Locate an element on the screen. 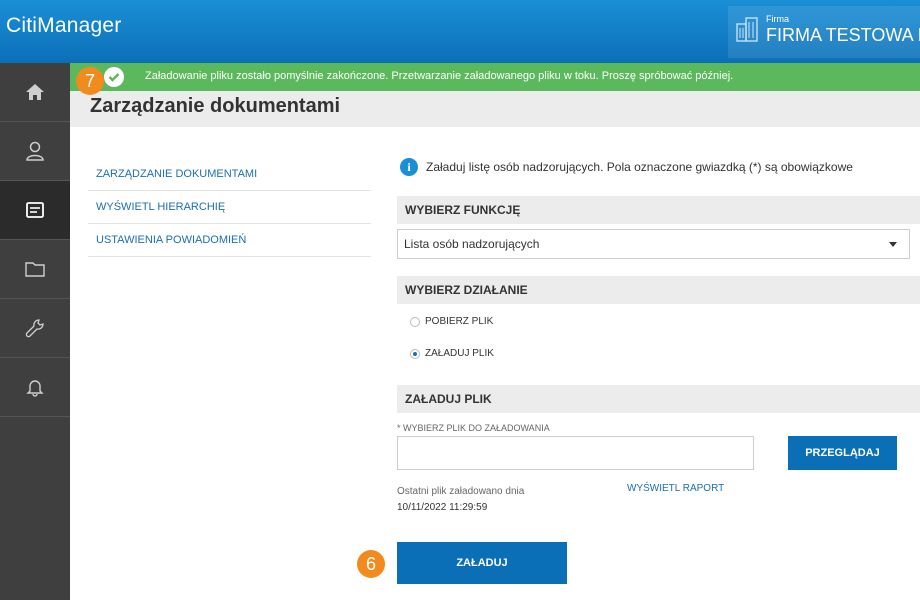 Image resolution: width=920 pixels, height=600 pixels. wrench-icon is located at coordinates (34, 328).